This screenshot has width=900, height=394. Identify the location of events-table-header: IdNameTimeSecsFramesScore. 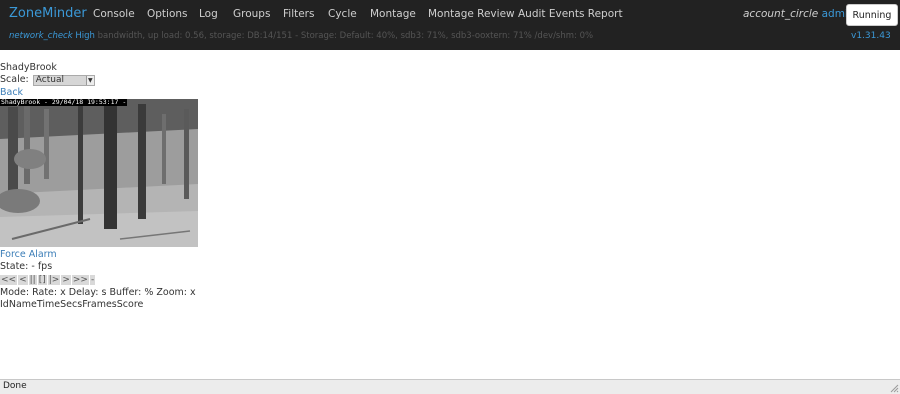
(450, 305).